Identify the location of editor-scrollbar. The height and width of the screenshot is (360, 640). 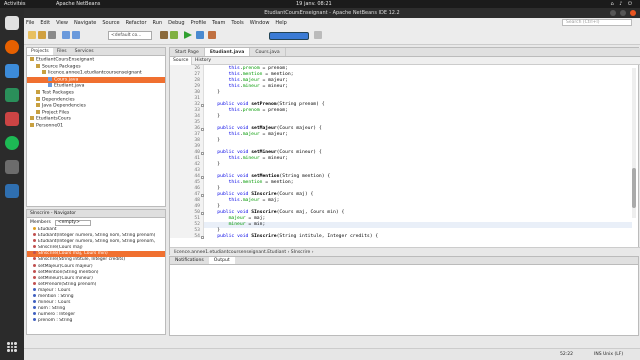
(634, 143).